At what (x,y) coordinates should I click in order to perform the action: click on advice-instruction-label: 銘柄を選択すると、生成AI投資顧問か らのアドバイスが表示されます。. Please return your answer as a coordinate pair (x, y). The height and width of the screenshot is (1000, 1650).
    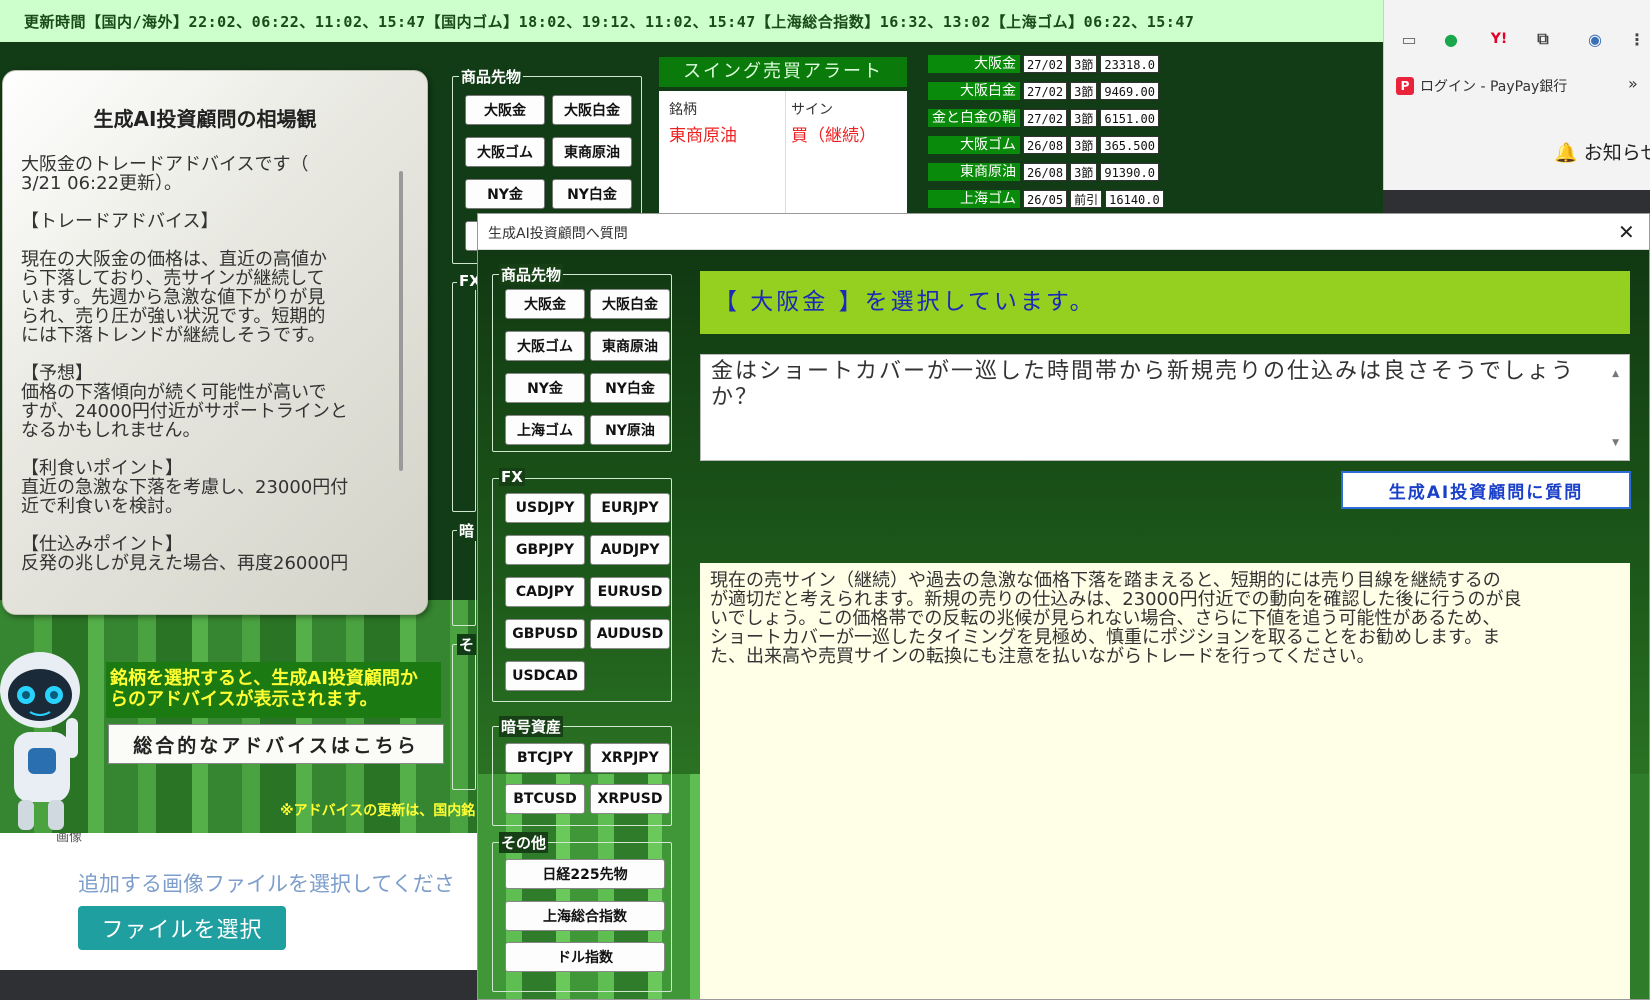
    Looking at the image, I should click on (264, 689).